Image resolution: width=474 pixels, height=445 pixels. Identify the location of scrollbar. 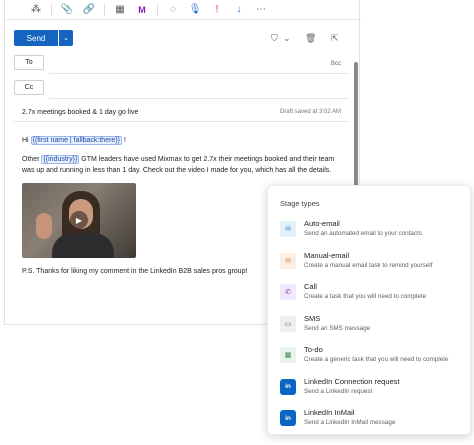
(356, 127).